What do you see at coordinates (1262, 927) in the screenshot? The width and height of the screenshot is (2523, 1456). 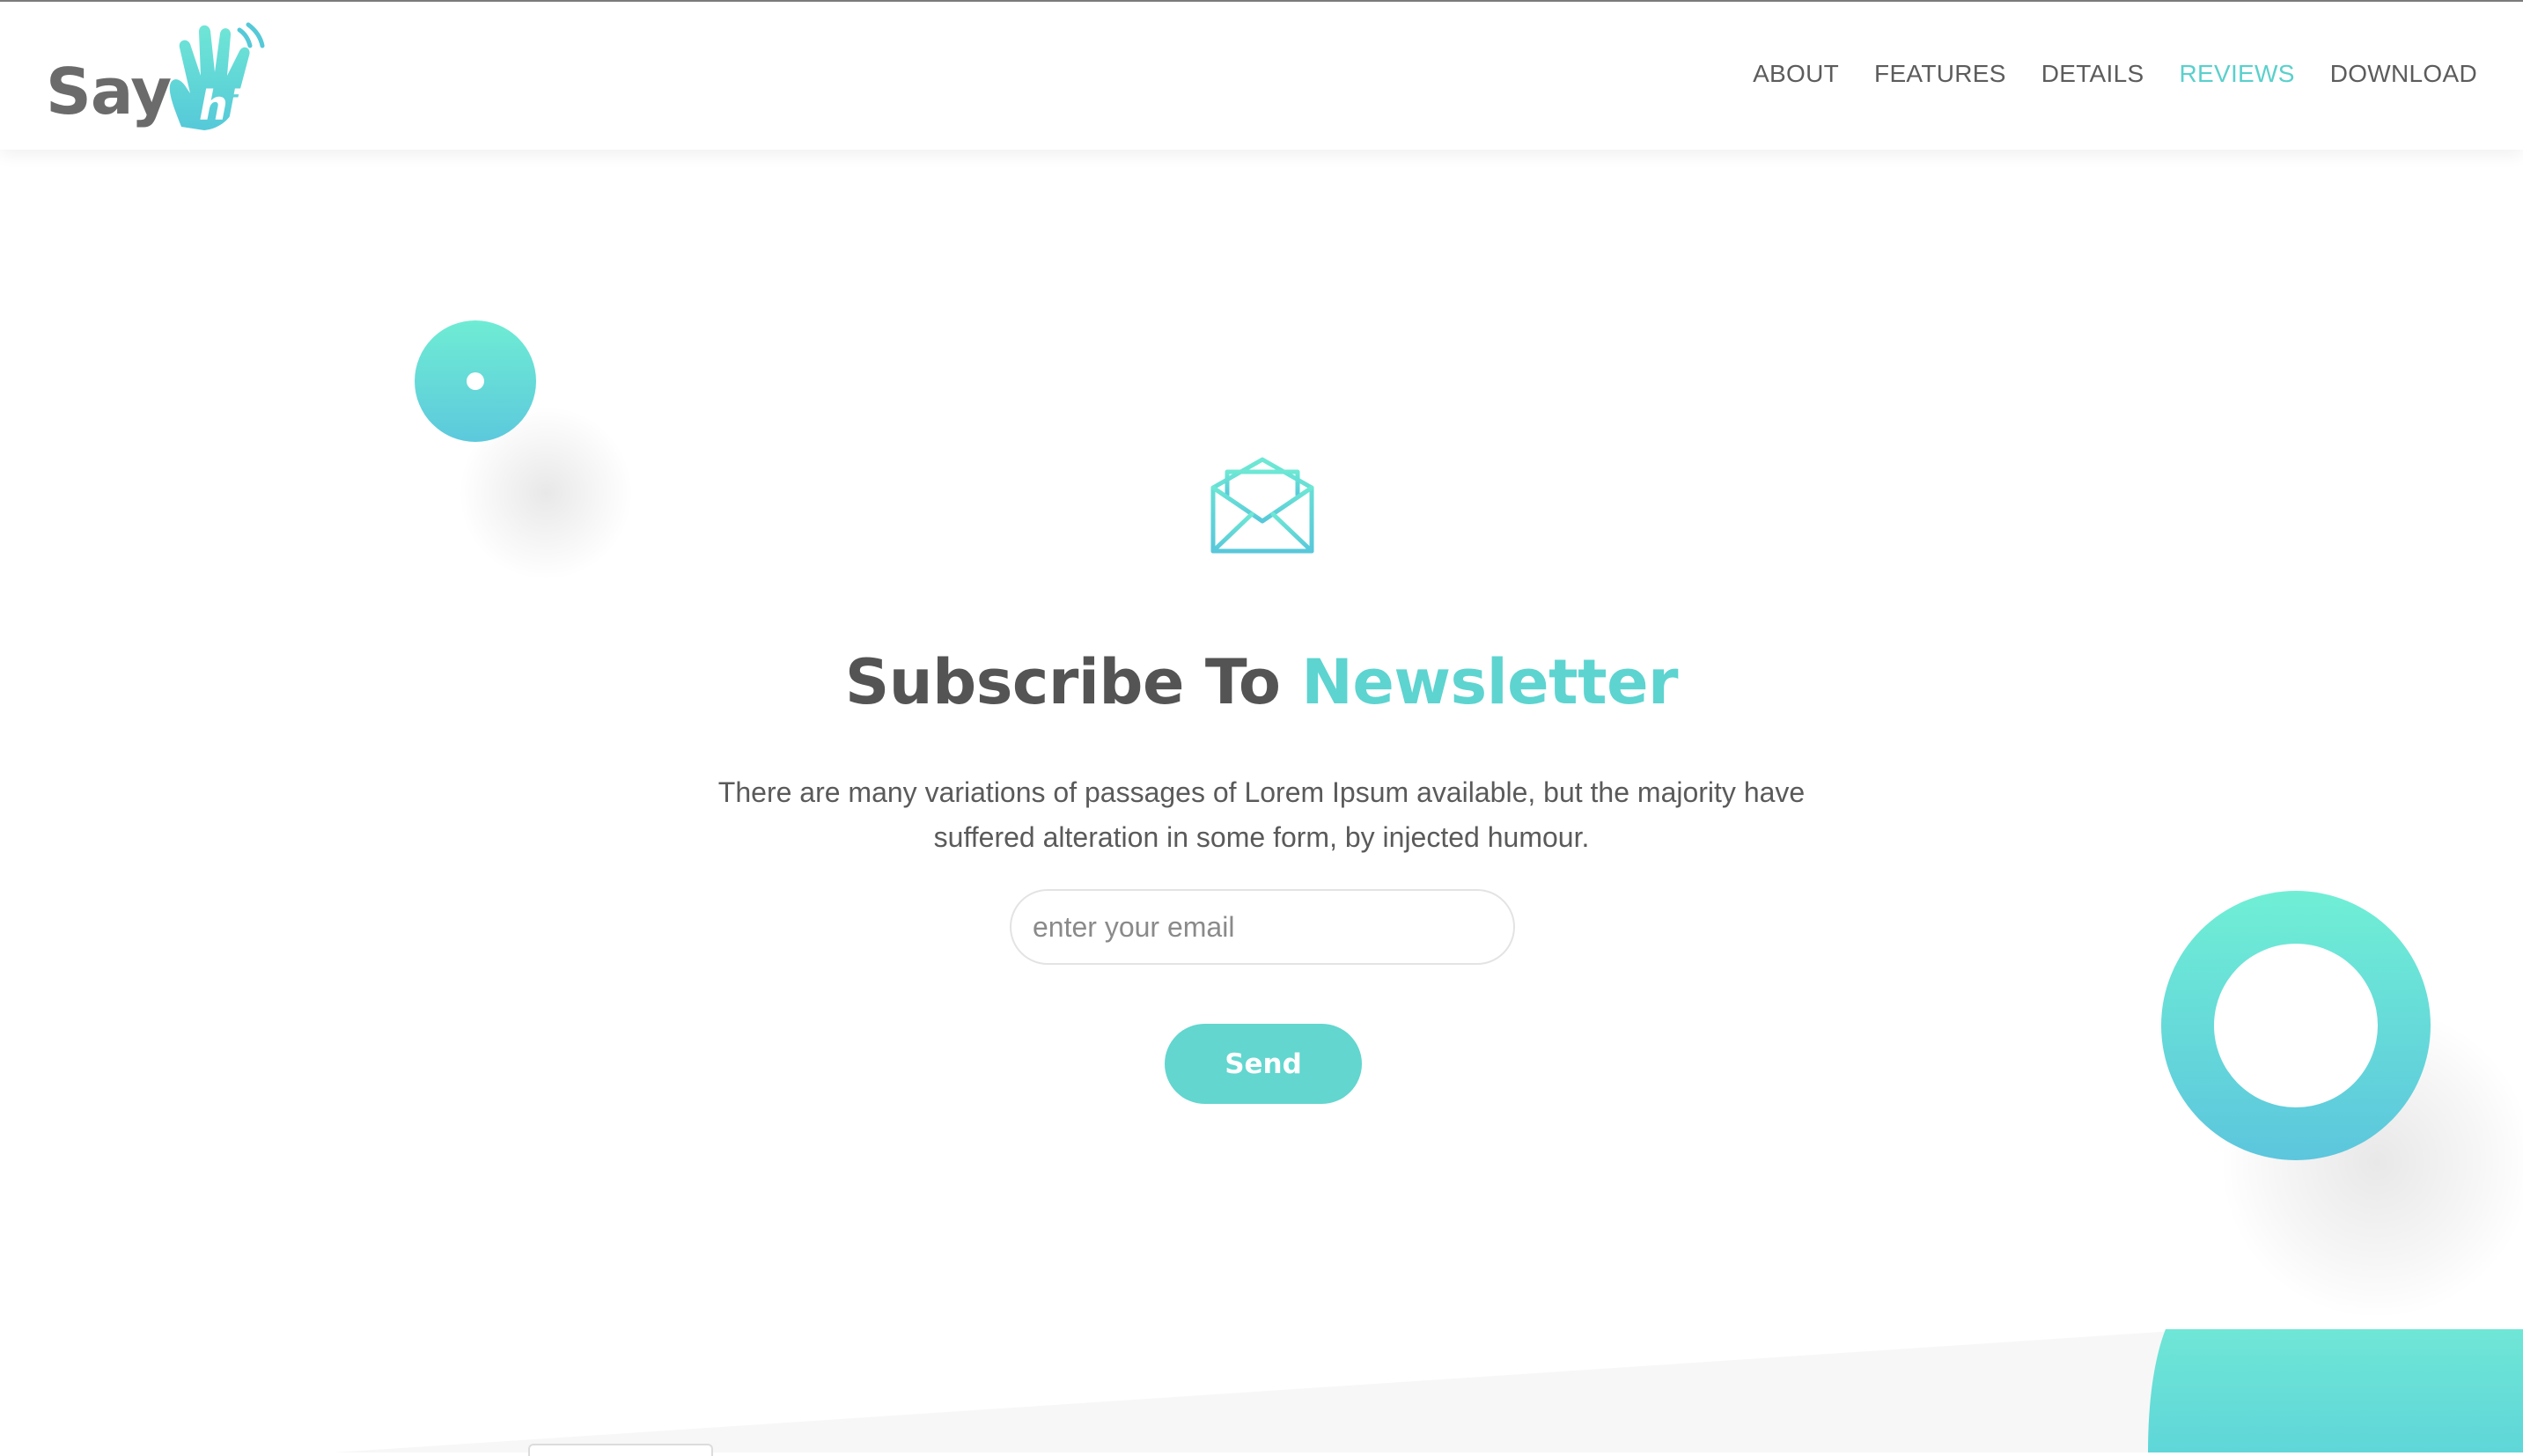 I see `email-input` at bounding box center [1262, 927].